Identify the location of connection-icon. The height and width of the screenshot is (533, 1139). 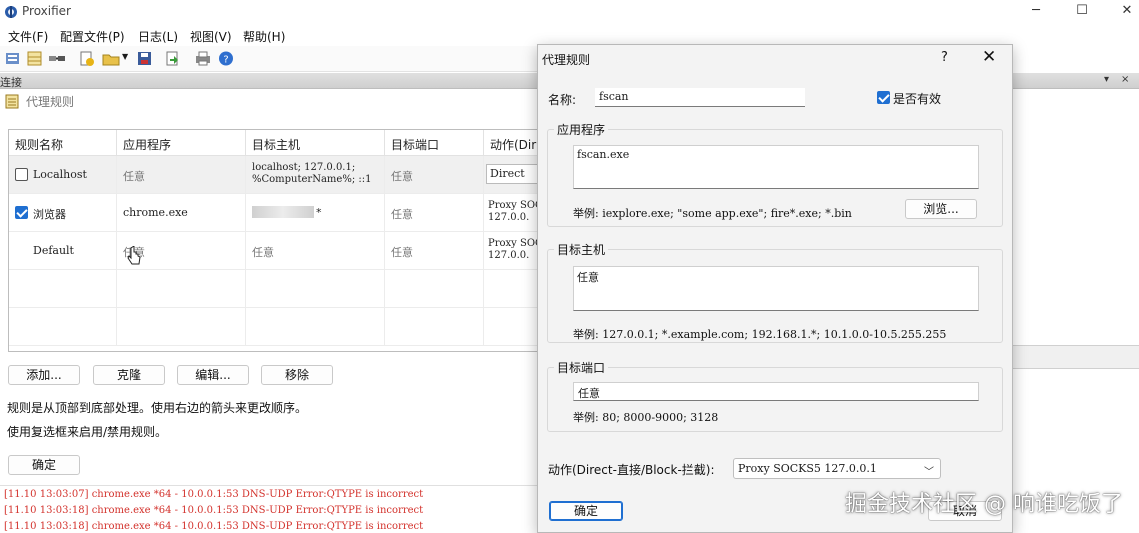
(57, 58).